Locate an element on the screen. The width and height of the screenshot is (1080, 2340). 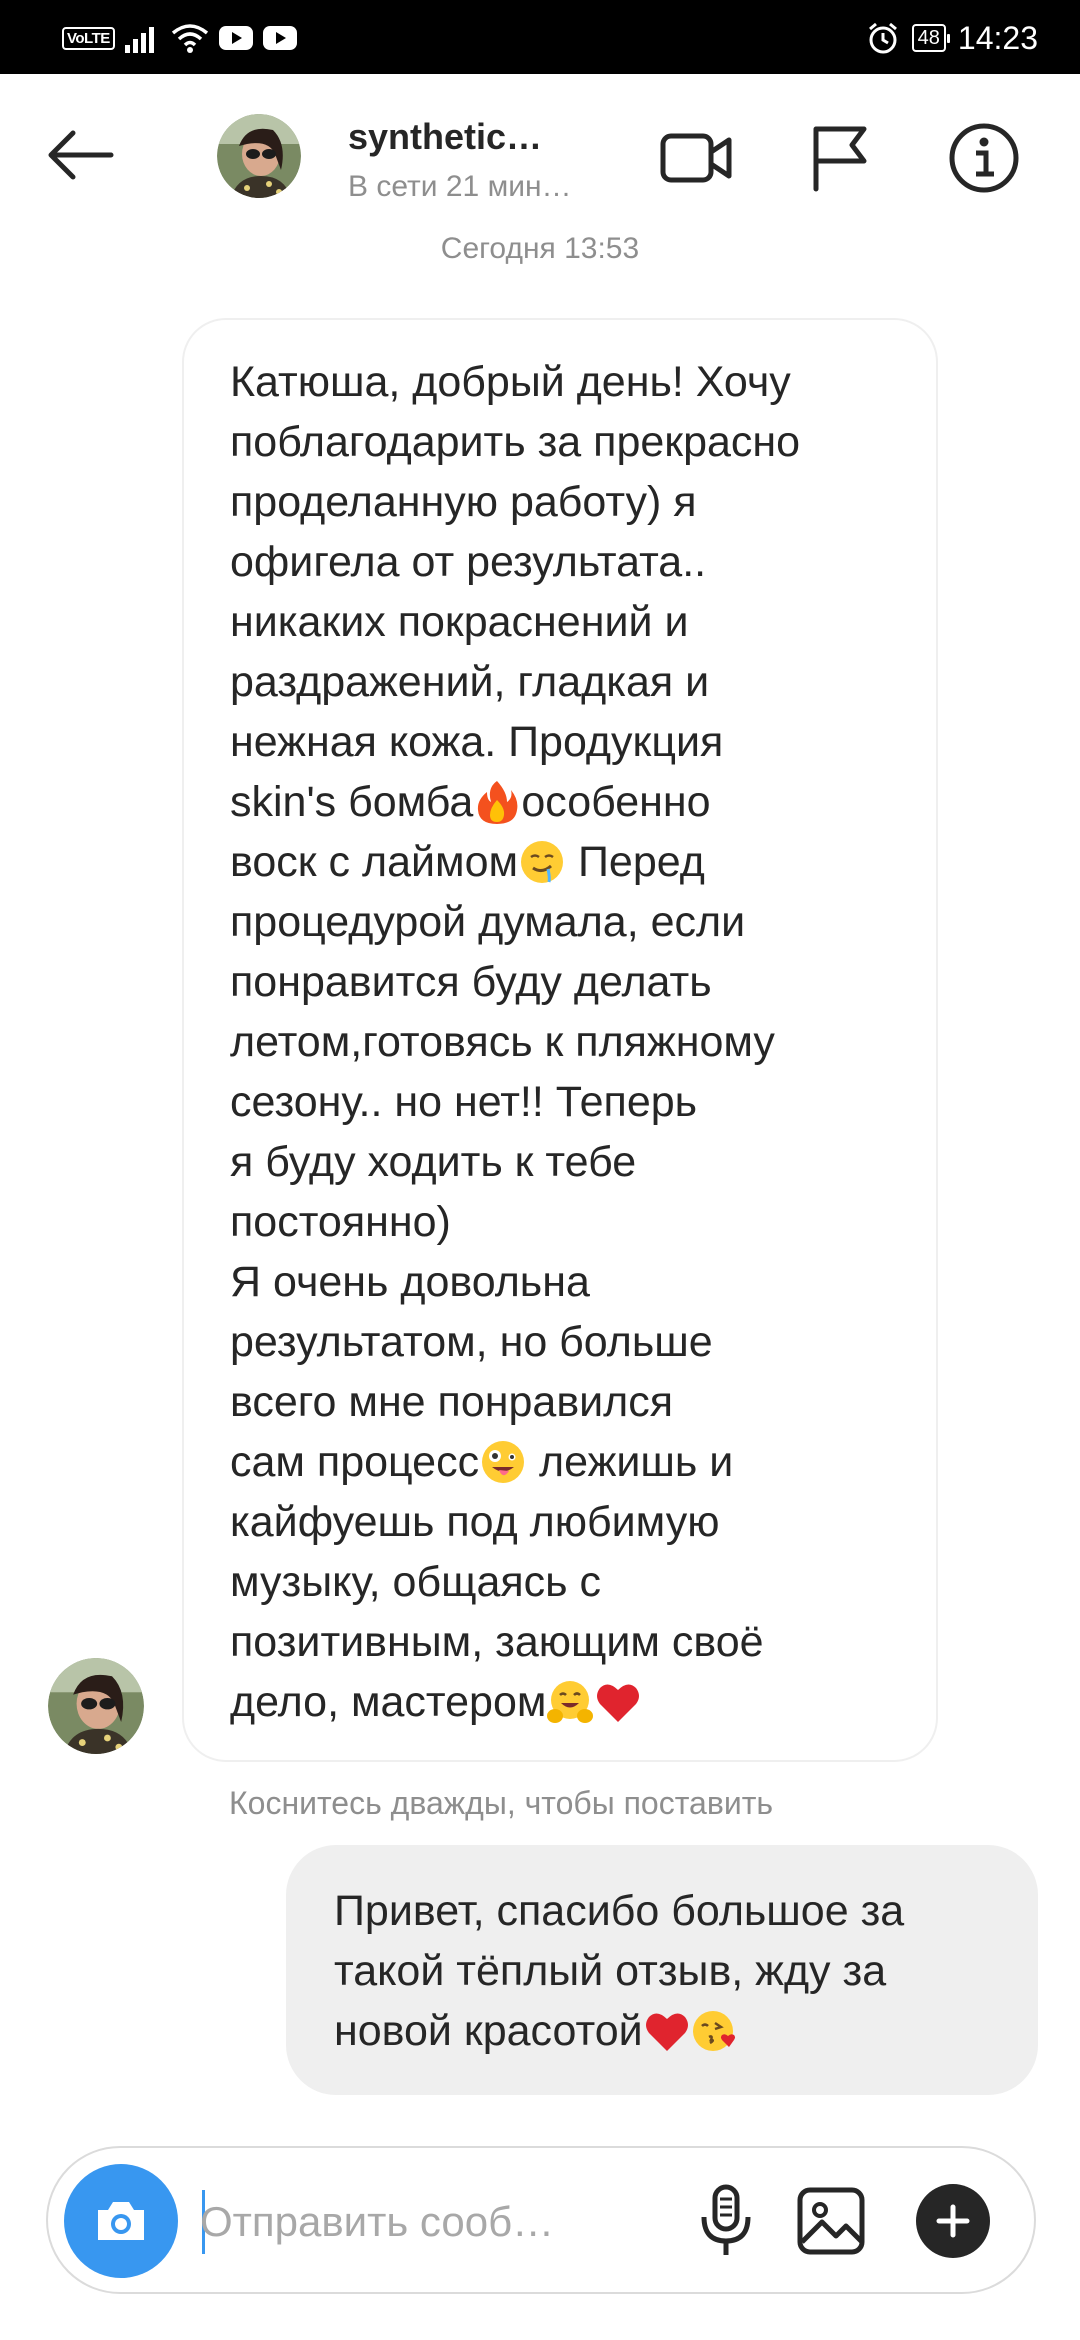
report-button is located at coordinates (840, 158).